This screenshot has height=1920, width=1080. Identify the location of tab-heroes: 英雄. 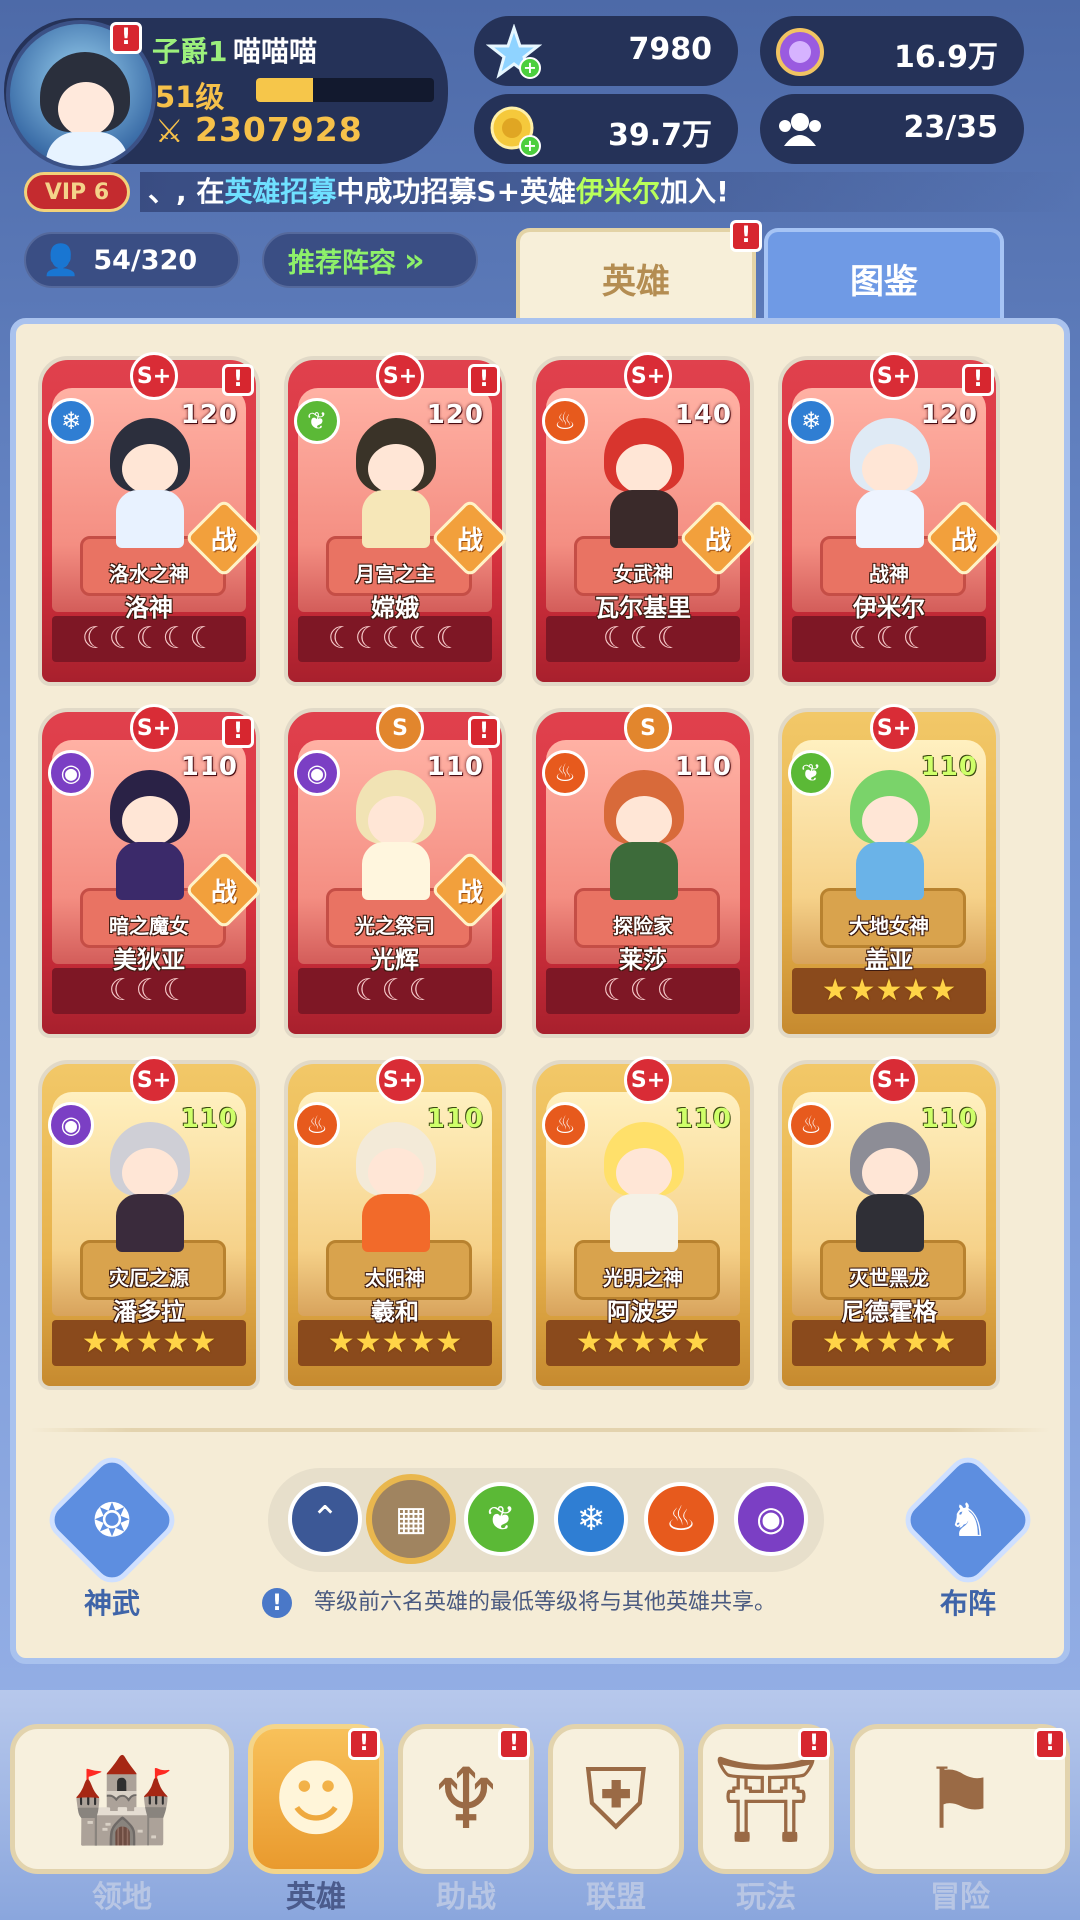
(636, 276).